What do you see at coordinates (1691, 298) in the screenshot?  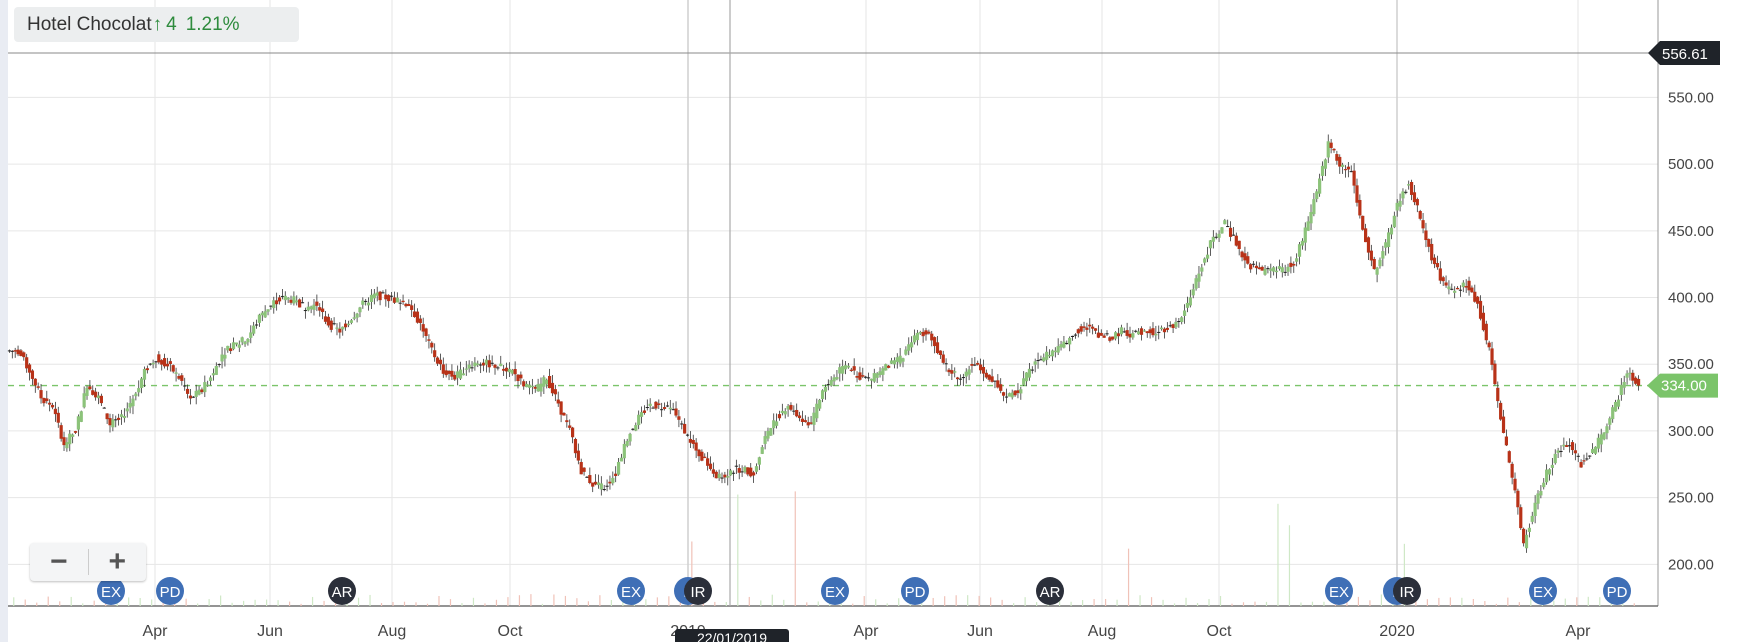 I see `y-tick-label: 400.00` at bounding box center [1691, 298].